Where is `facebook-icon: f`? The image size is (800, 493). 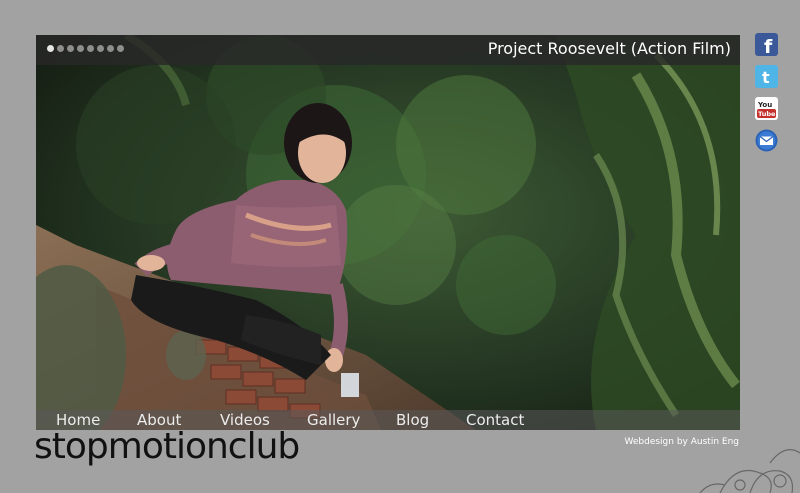
facebook-icon: f is located at coordinates (766, 44).